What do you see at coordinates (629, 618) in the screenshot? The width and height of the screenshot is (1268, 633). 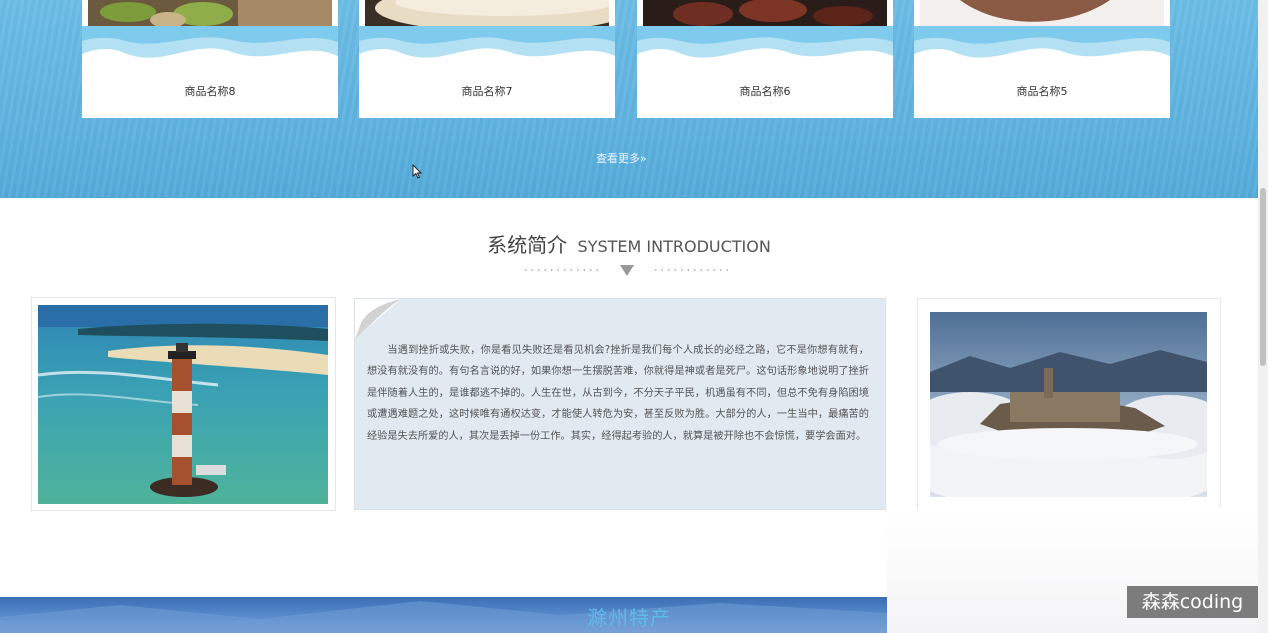 I see `specialty-section-title: 滁州特产` at bounding box center [629, 618].